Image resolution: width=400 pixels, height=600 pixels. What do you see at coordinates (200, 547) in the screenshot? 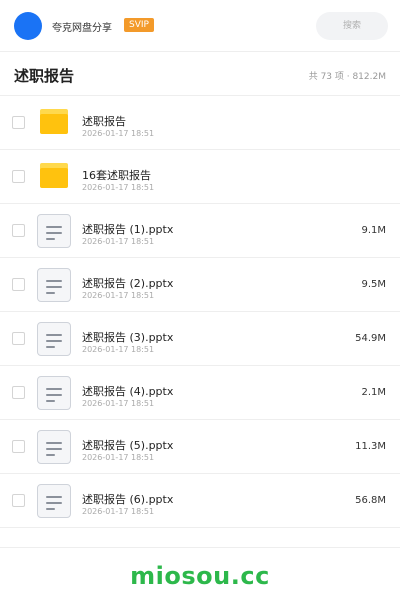
I see `footer-divider` at bounding box center [200, 547].